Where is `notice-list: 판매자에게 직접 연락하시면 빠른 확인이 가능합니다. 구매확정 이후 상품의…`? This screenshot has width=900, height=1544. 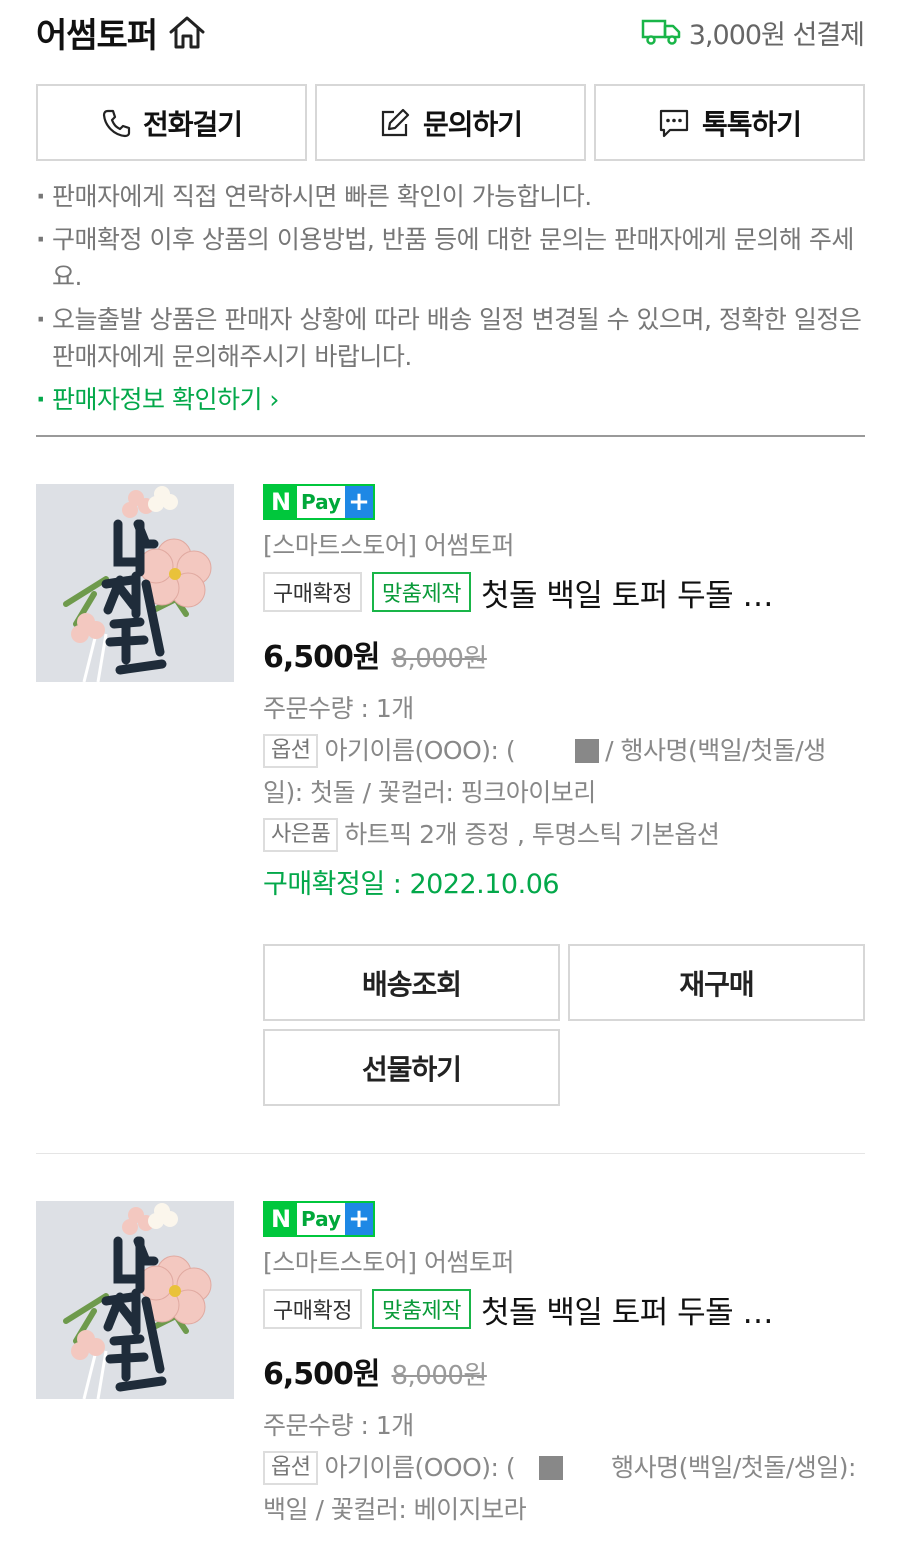 notice-list: 판매자에게 직접 연락하시면 빠른 확인이 가능합니다. 구매확정 이후 상품의… is located at coordinates (450, 301).